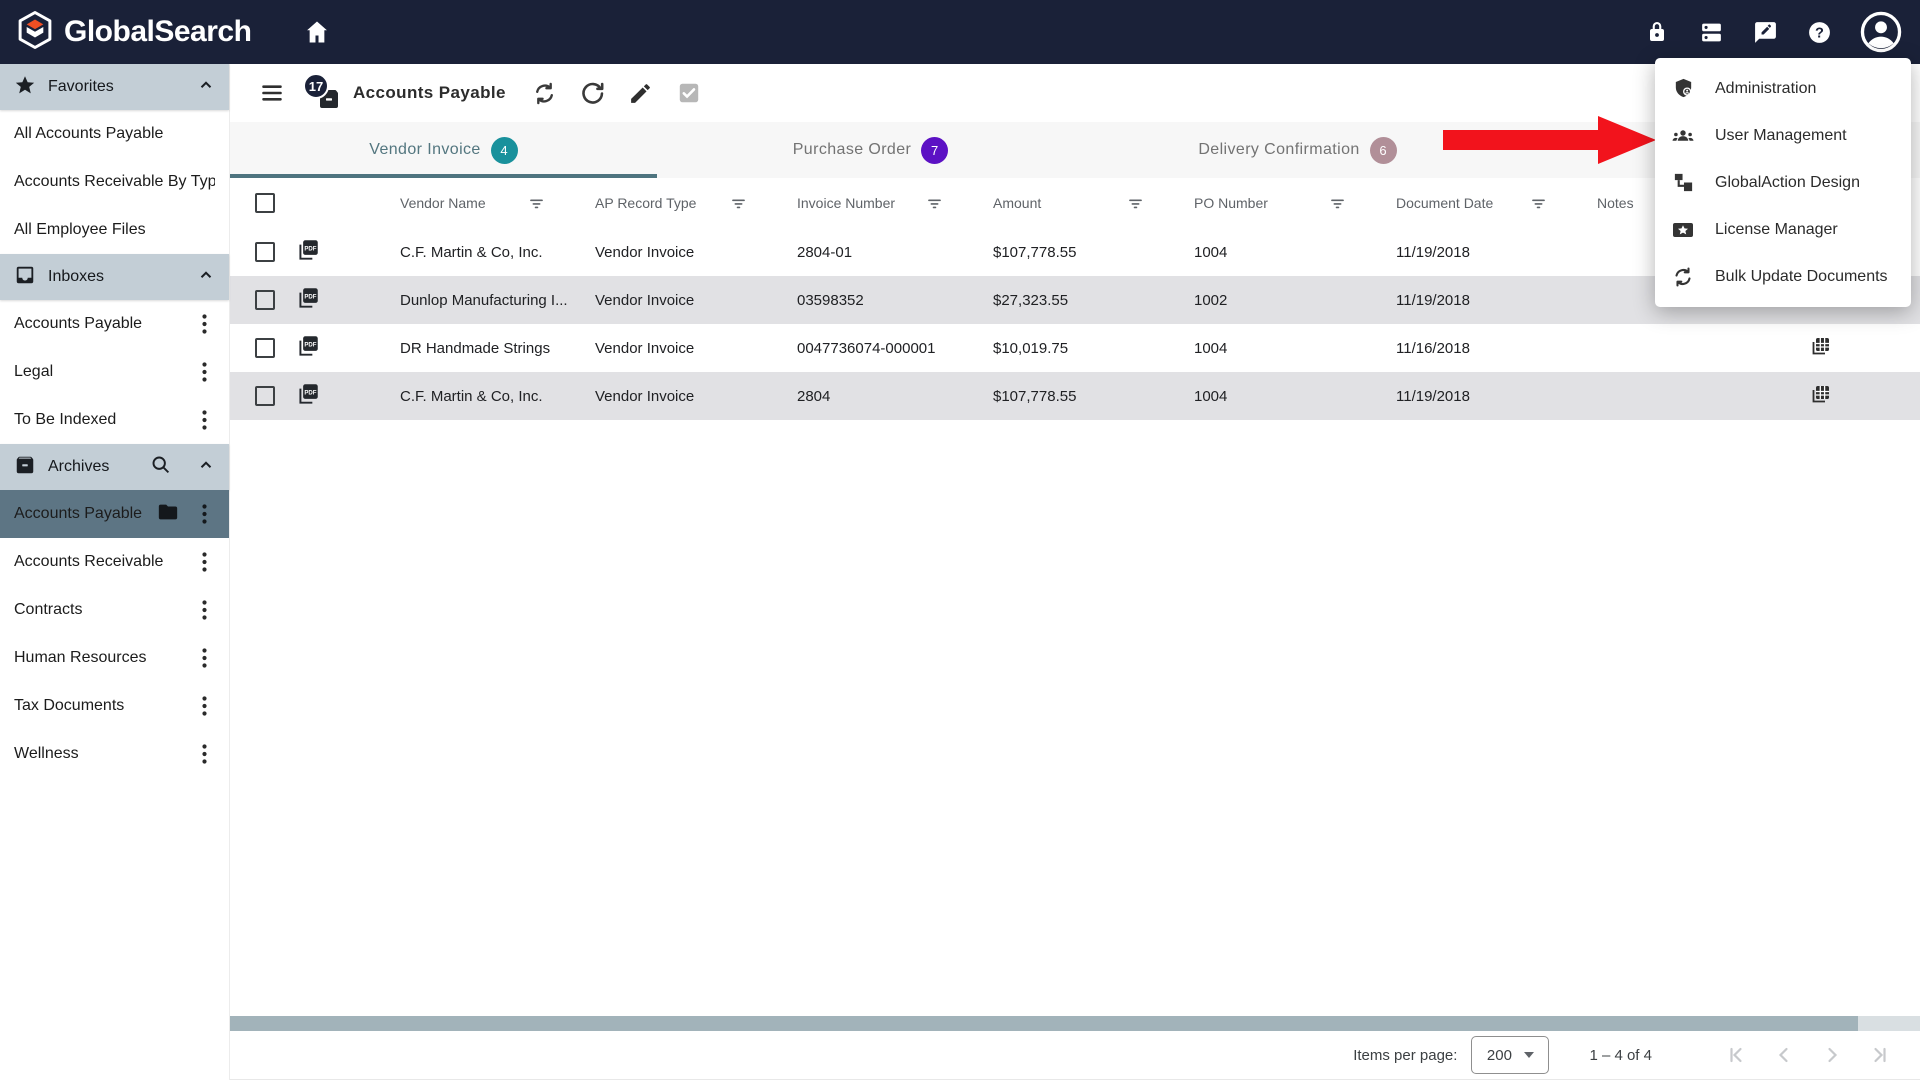 The width and height of the screenshot is (1920, 1080). Describe the element at coordinates (1784, 1055) in the screenshot. I see `previous-page-icon` at that location.